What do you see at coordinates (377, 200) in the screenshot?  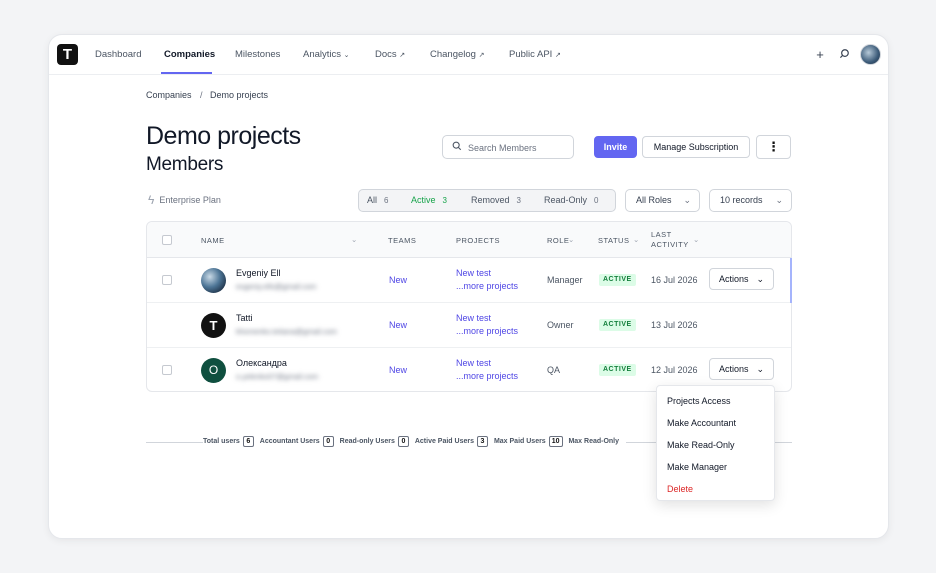 I see `filter-all: All 6` at bounding box center [377, 200].